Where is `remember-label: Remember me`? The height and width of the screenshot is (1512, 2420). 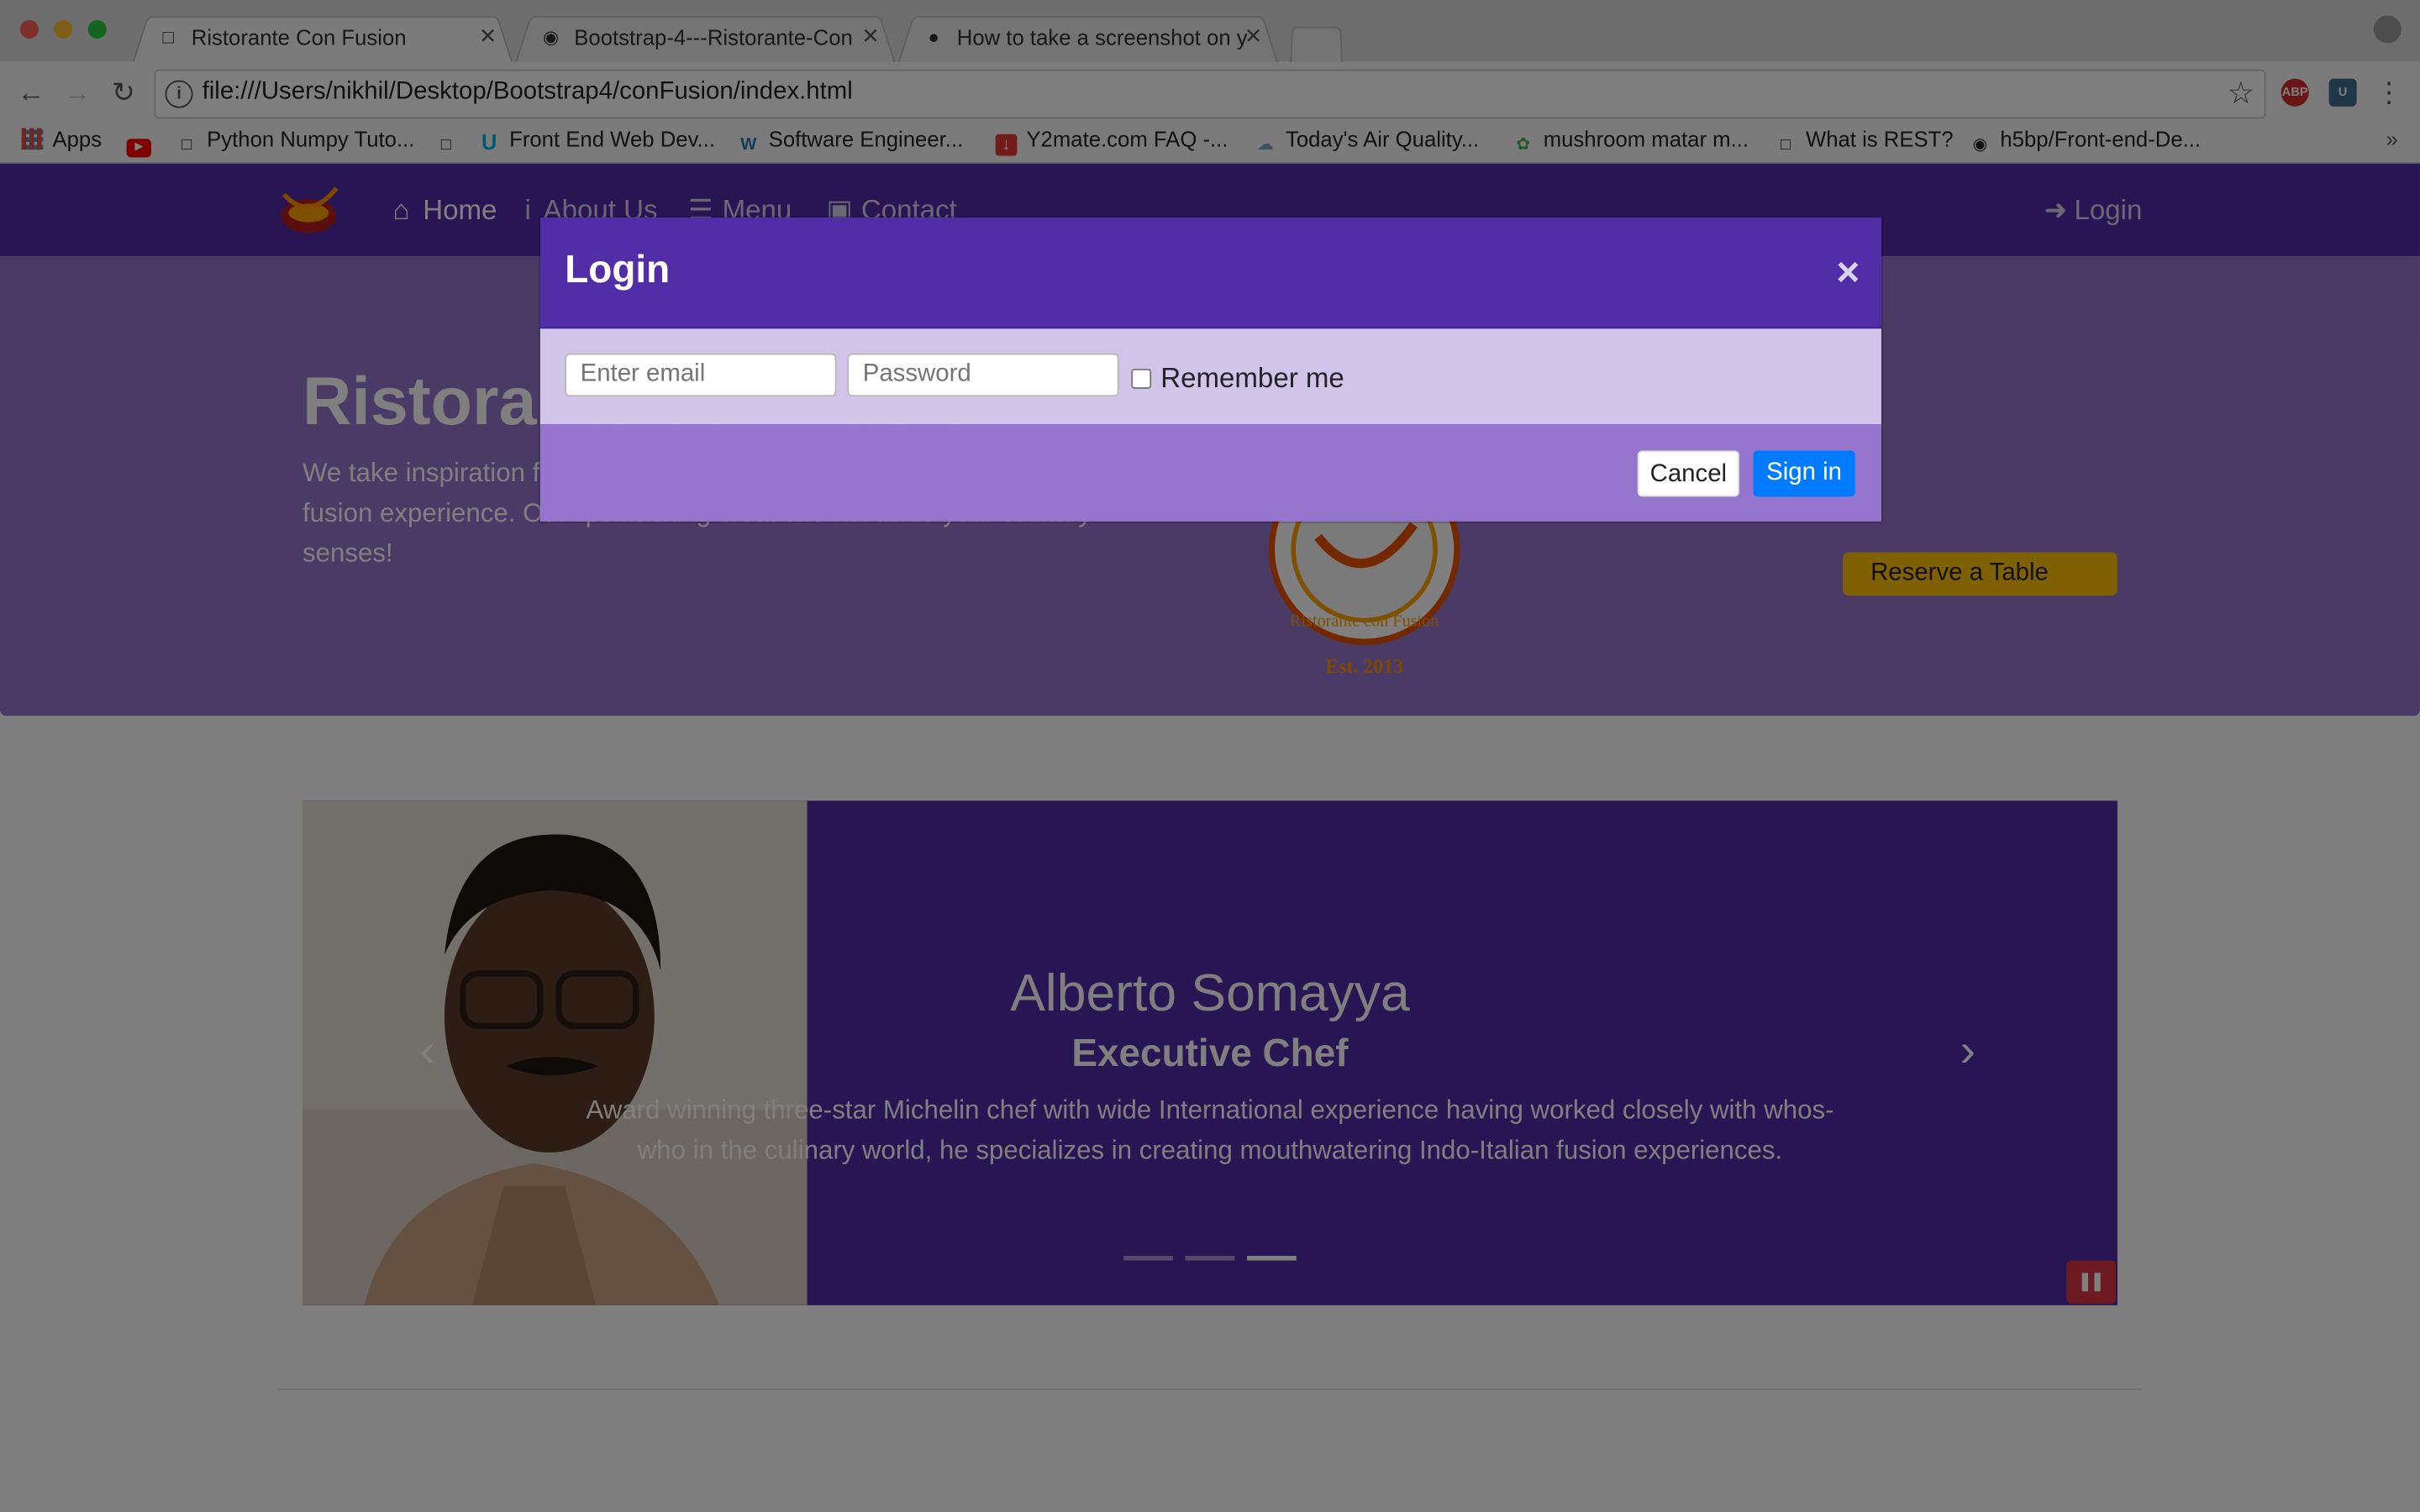 remember-label: Remember me is located at coordinates (1252, 378).